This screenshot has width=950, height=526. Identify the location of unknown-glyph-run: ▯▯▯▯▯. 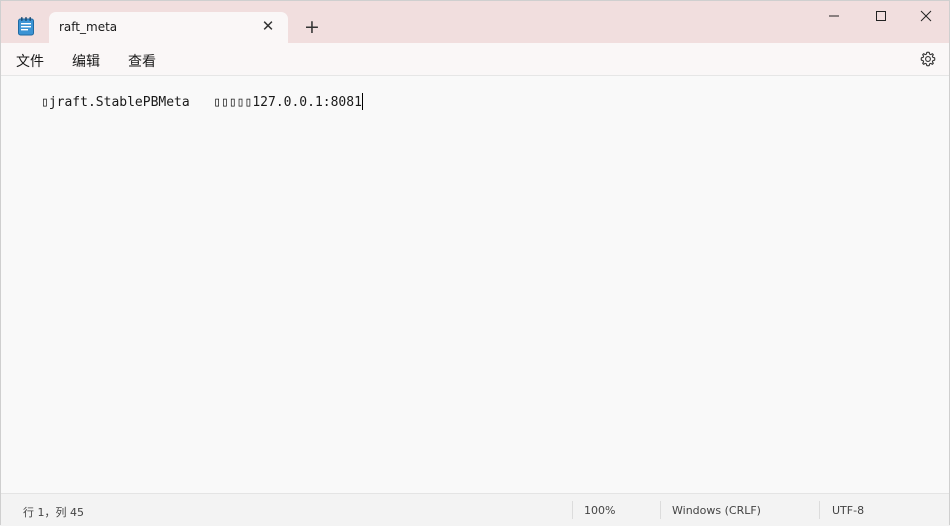
(233, 102).